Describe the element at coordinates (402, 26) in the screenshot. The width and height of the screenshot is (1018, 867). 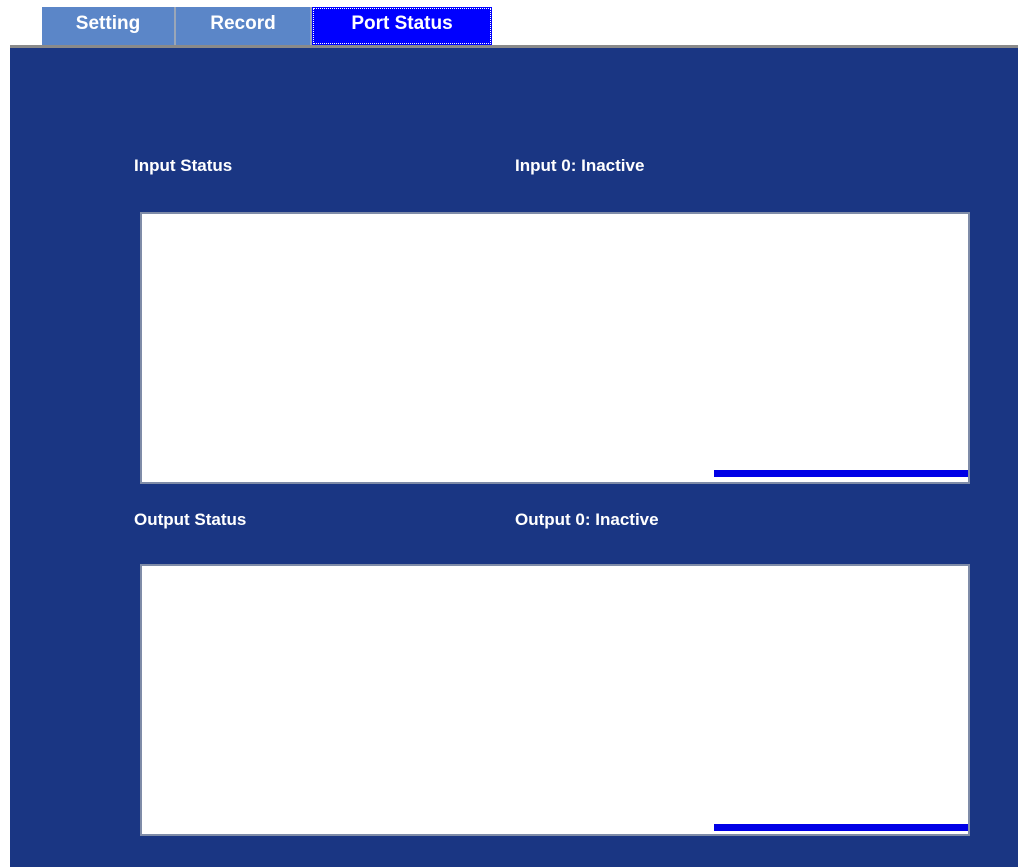
I see `tab-port-status: Port Status` at that location.